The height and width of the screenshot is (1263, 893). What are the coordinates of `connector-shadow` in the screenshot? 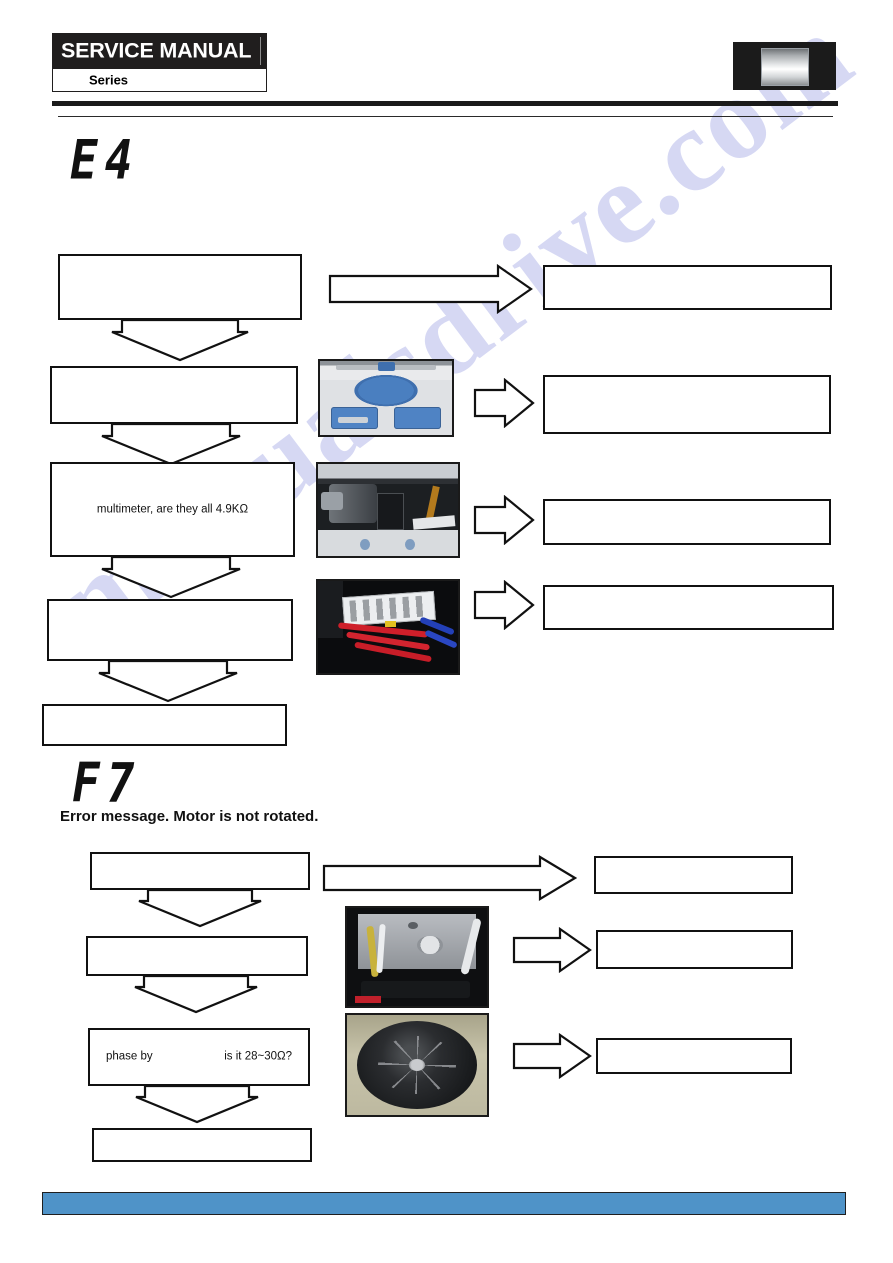 It's located at (331, 610).